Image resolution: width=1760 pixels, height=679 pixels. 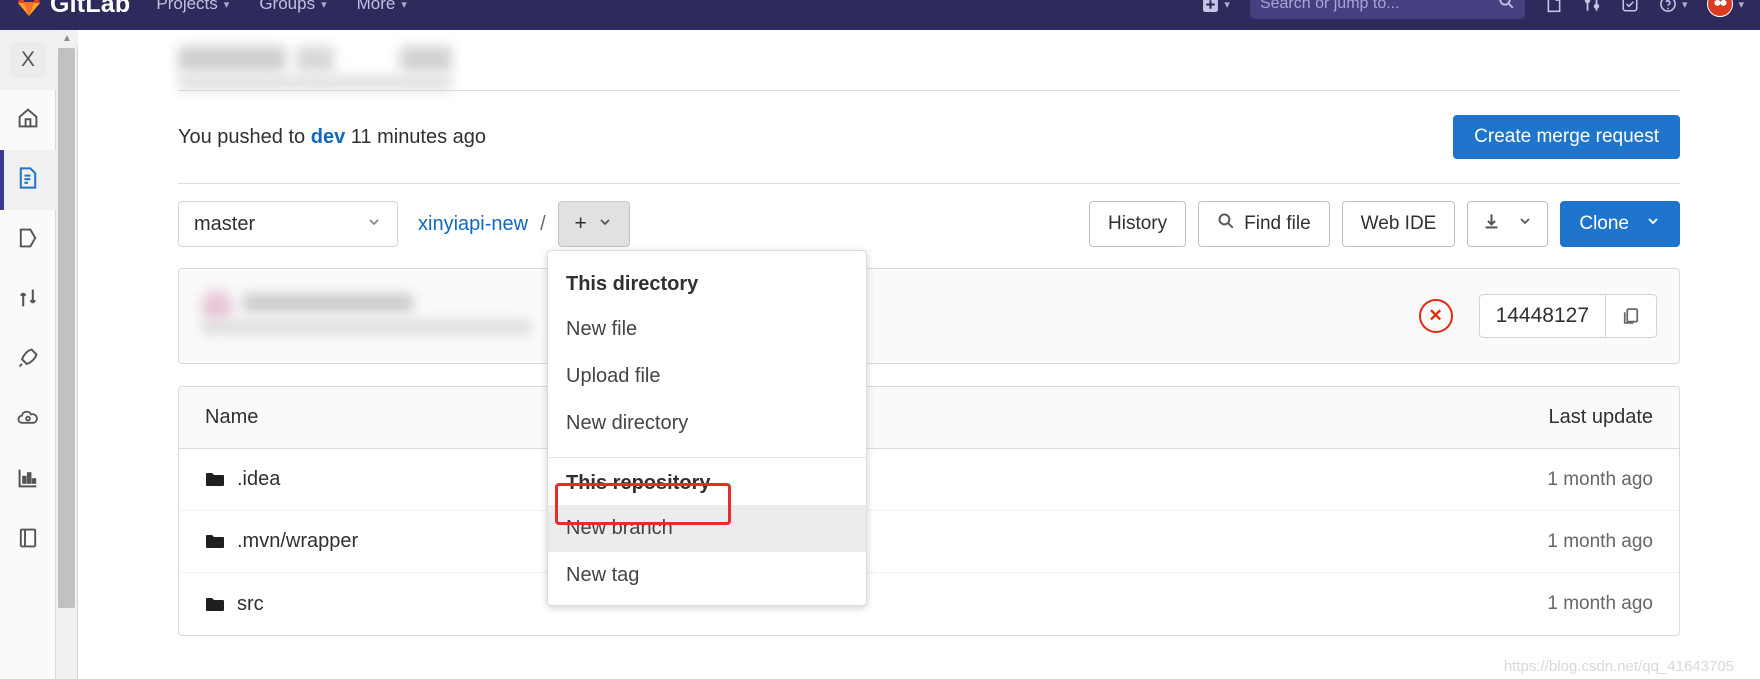 I want to click on sidebar-item-repository, so click(x=28, y=180).